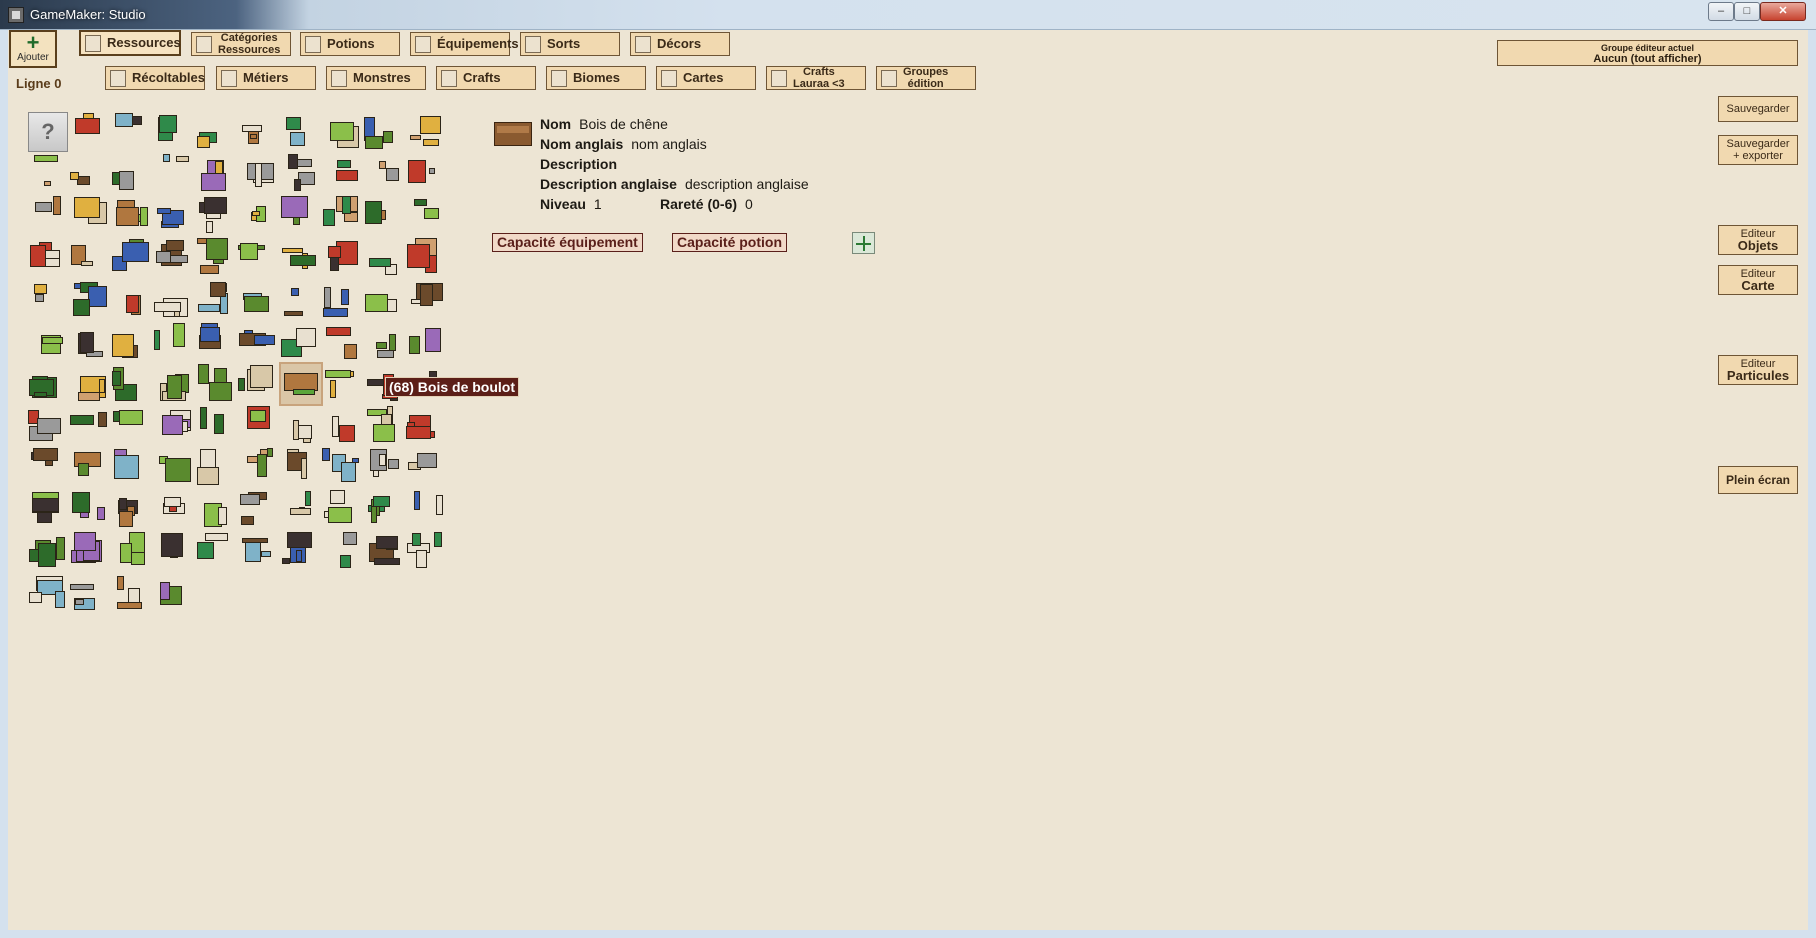  Describe the element at coordinates (567, 242) in the screenshot. I see `capacity-equipment-button: Capacité équipement` at that location.